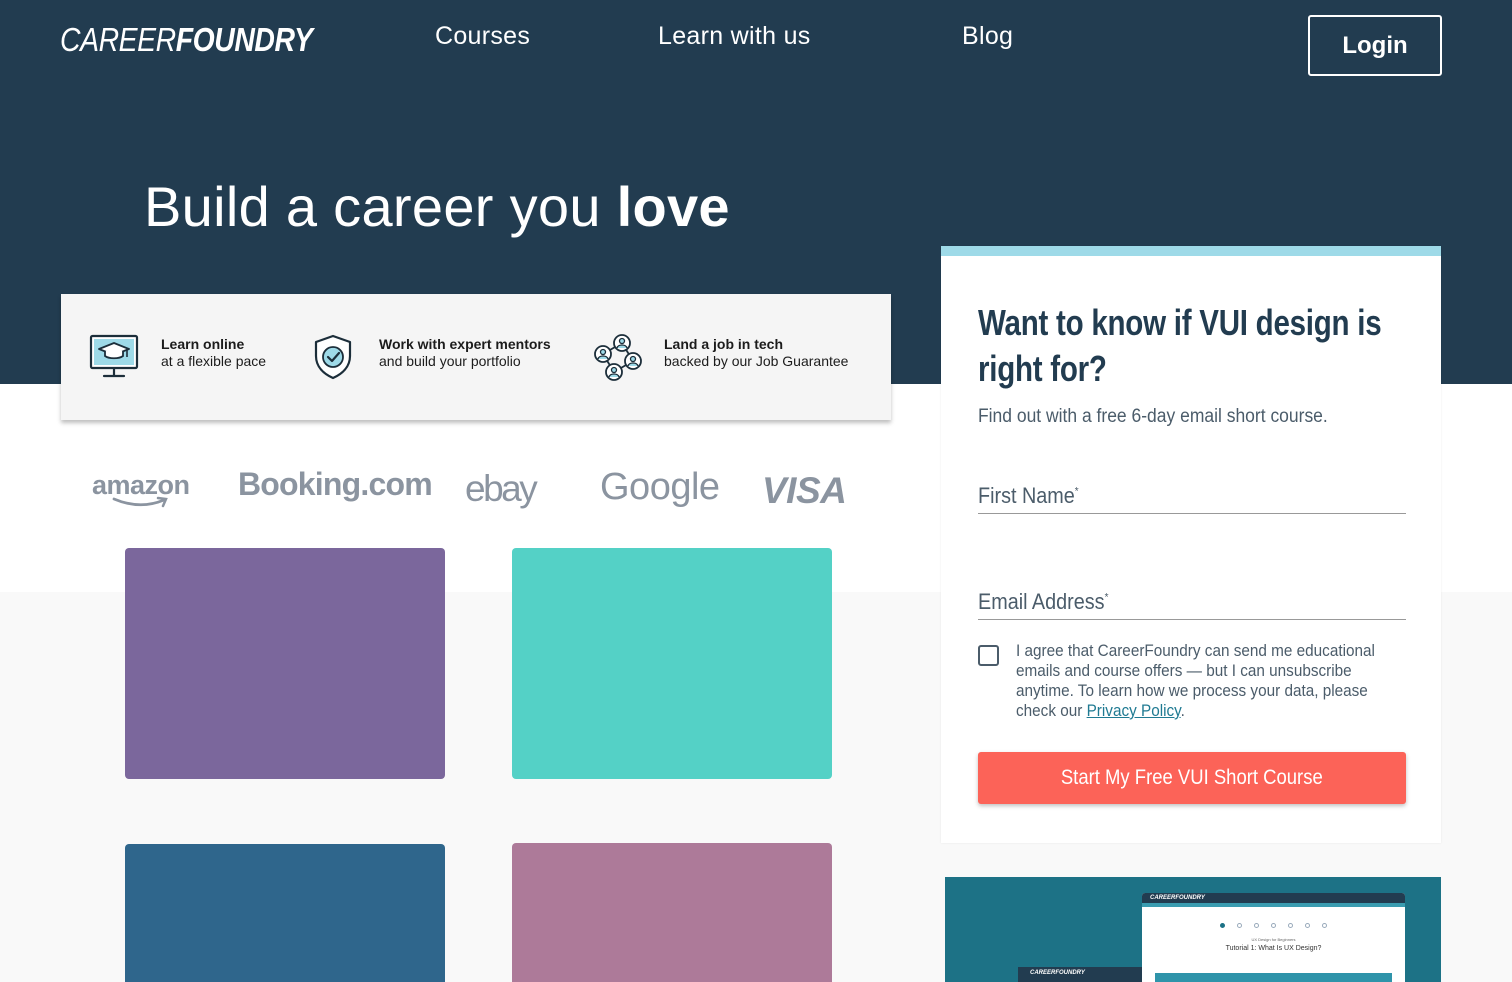 The width and height of the screenshot is (1512, 982). I want to click on form-title: Want to know if VUI design is right for?, so click(1180, 345).